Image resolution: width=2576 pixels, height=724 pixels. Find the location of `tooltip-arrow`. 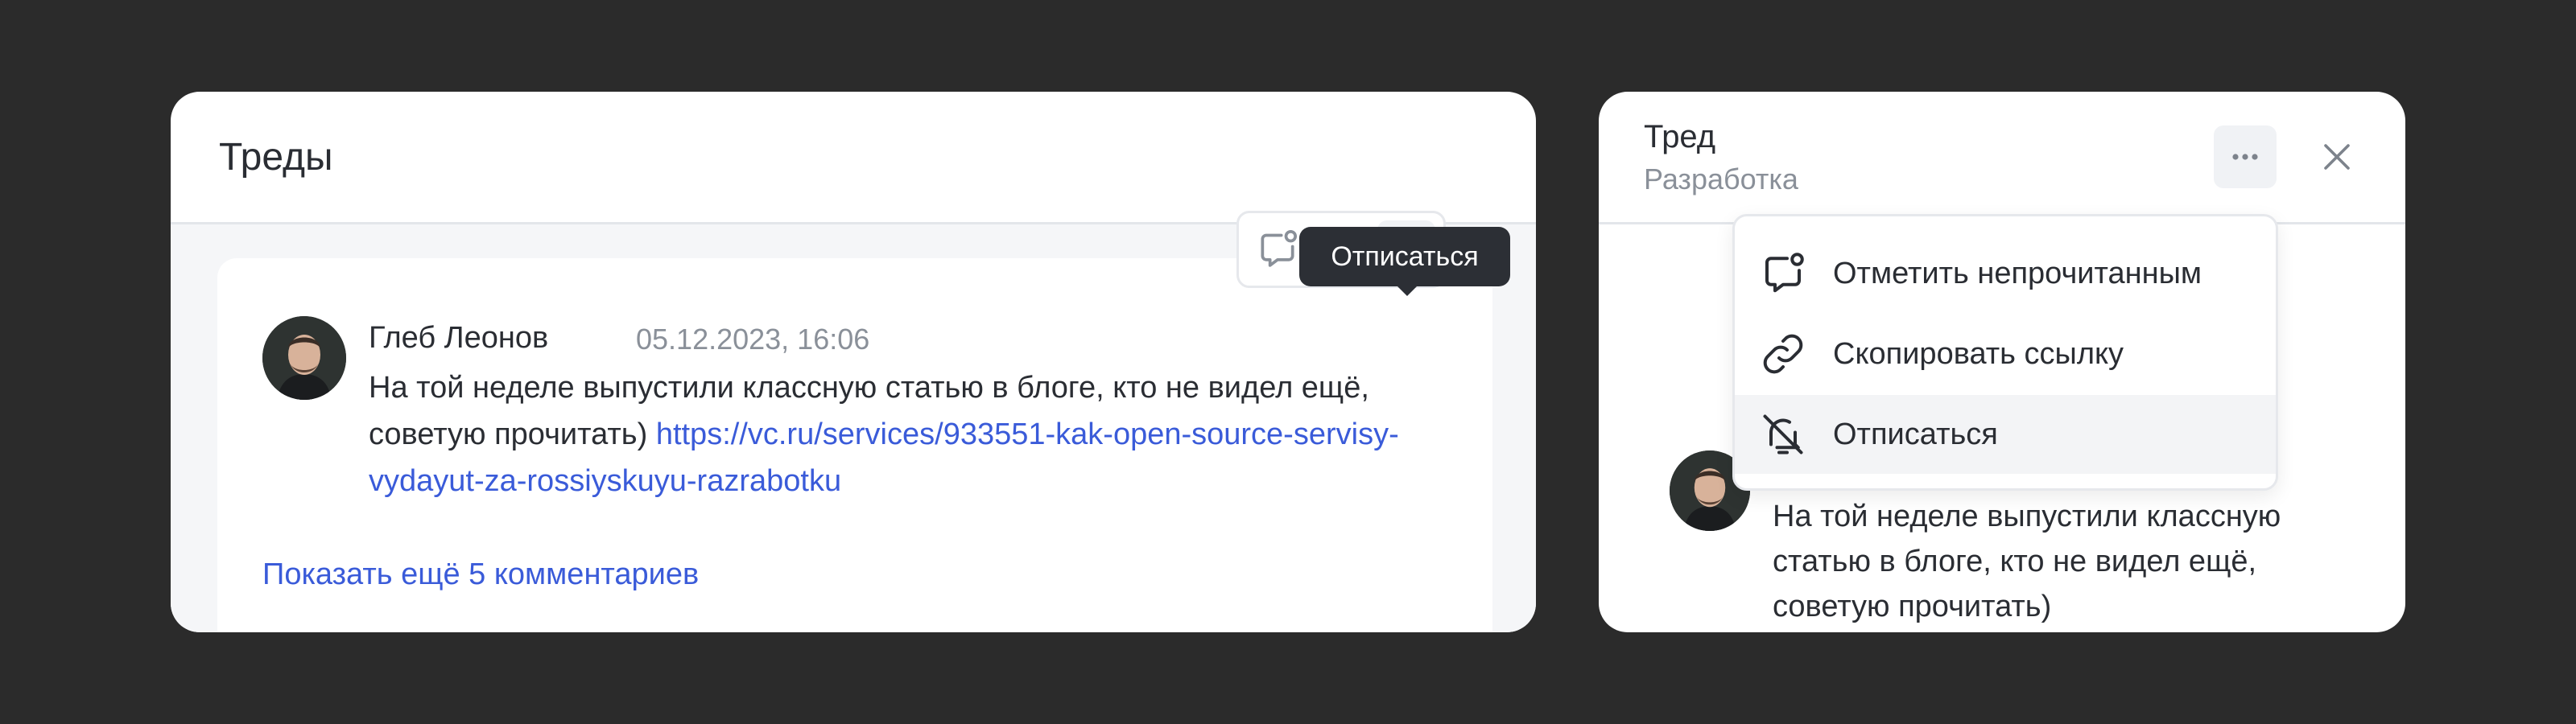

tooltip-arrow is located at coordinates (1407, 290).